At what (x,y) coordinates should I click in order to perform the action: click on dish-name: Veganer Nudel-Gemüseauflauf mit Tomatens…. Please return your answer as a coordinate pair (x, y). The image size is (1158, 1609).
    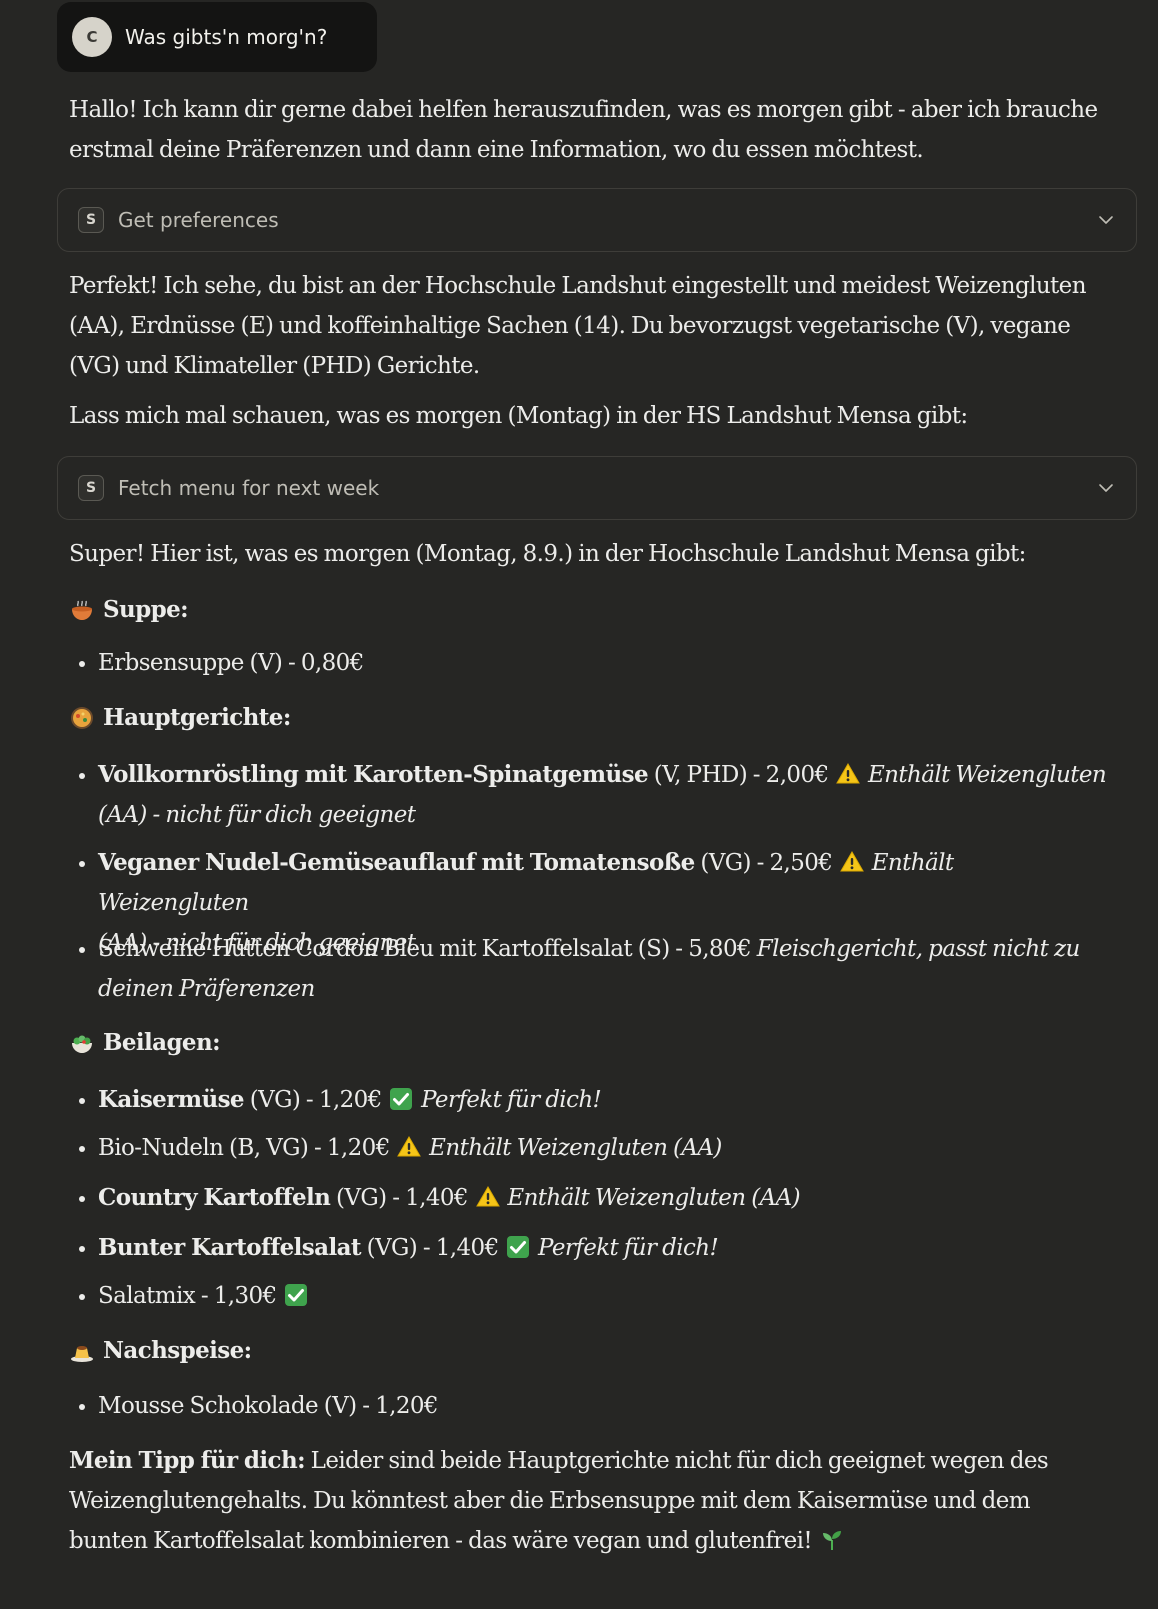
    Looking at the image, I should click on (396, 862).